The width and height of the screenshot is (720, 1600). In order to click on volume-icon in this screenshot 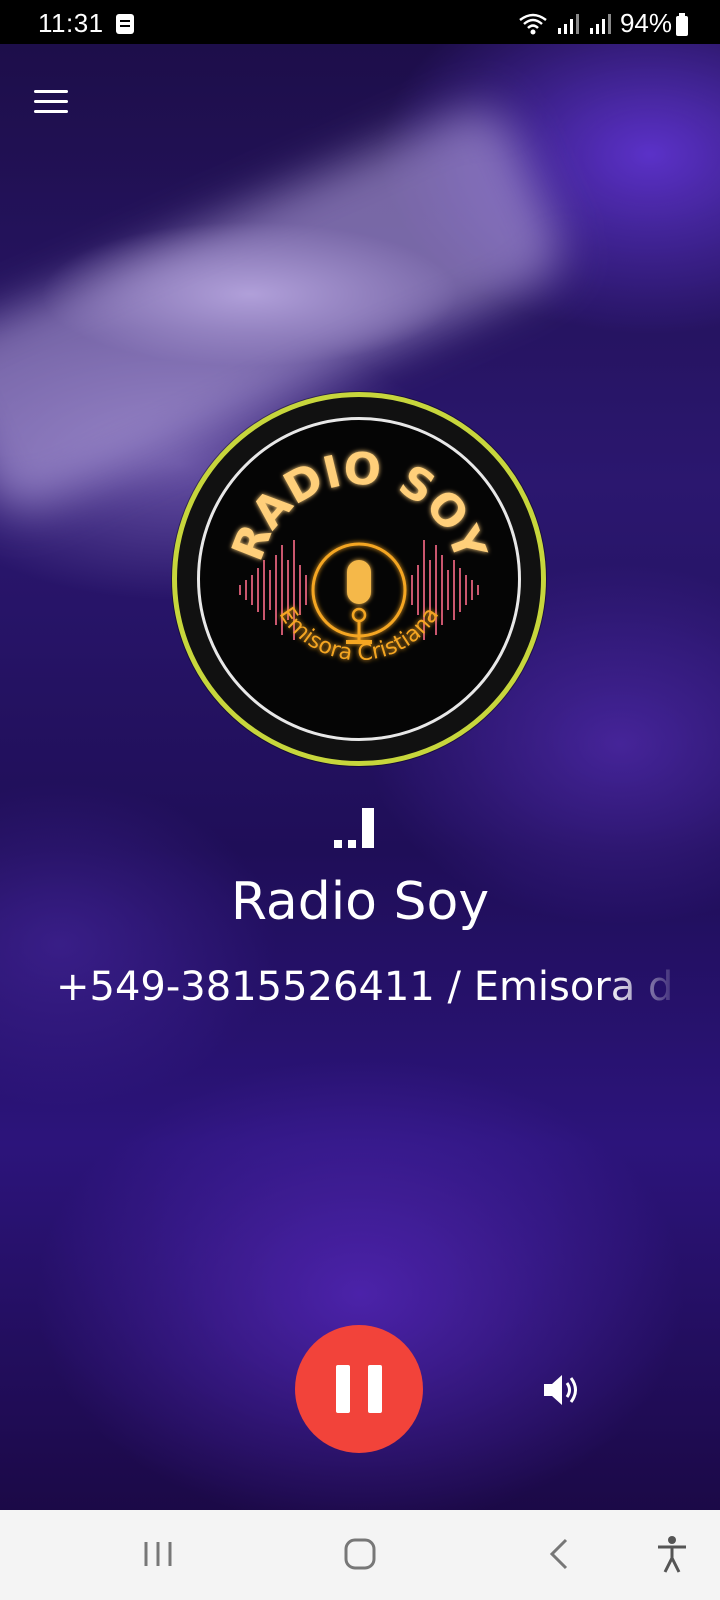, I will do `click(562, 1390)`.